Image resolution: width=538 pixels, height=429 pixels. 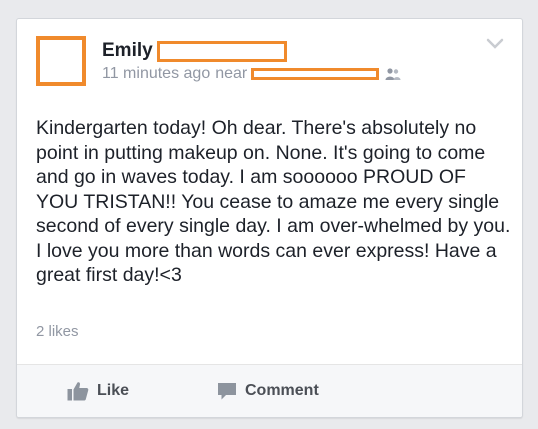 I want to click on avatar, so click(x=61, y=61).